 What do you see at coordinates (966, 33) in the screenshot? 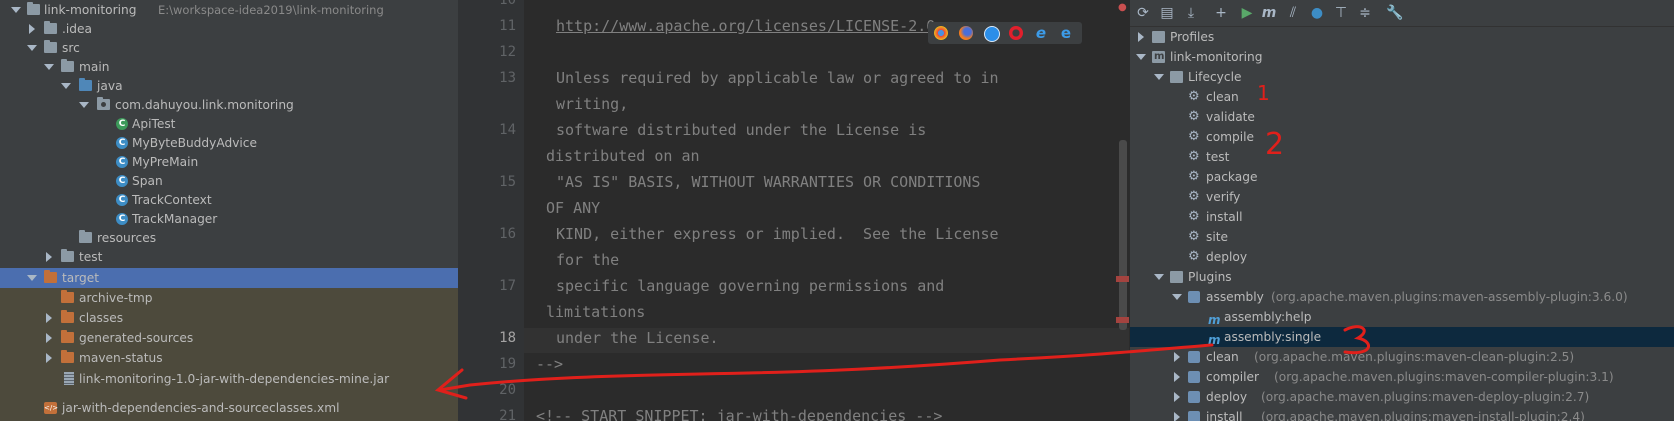
I see `firefox-icon` at bounding box center [966, 33].